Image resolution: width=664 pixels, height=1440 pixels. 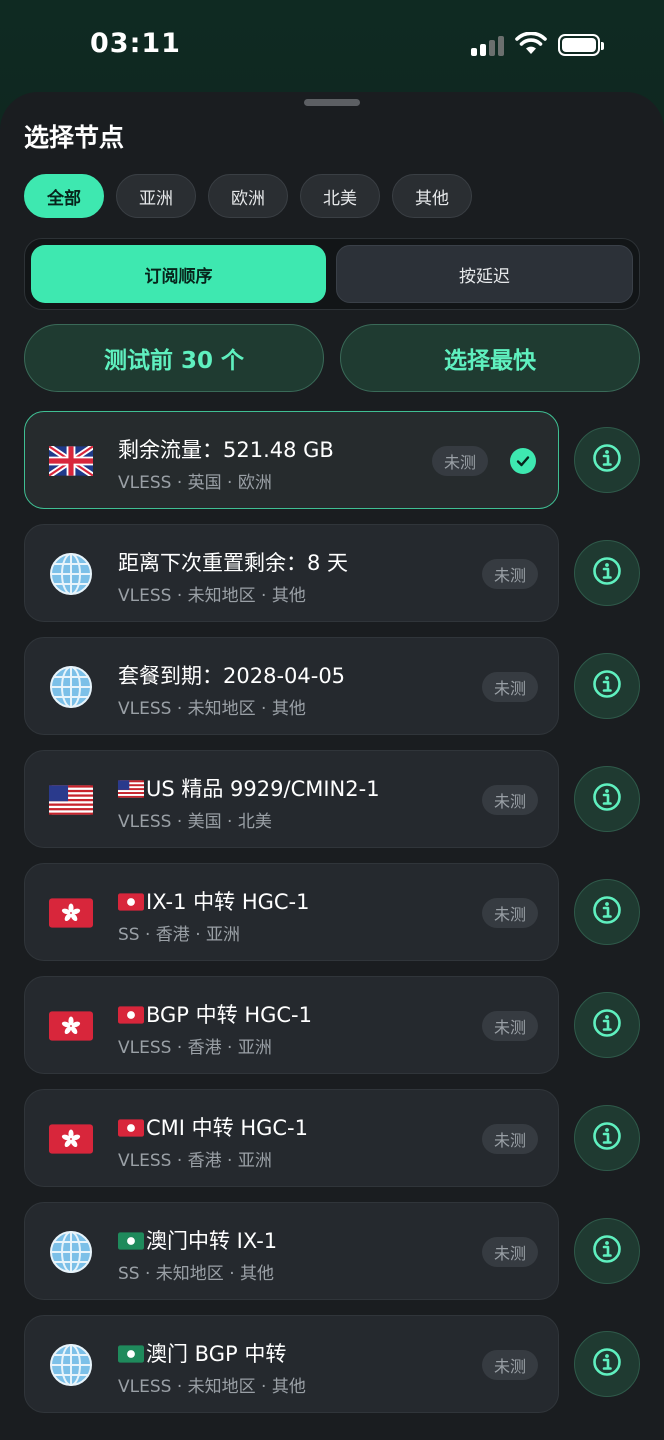 I want to click on node-card: BGP 中转 HGC-1 VLESS · 香港 · 亚洲 未测, so click(x=291, y=1025).